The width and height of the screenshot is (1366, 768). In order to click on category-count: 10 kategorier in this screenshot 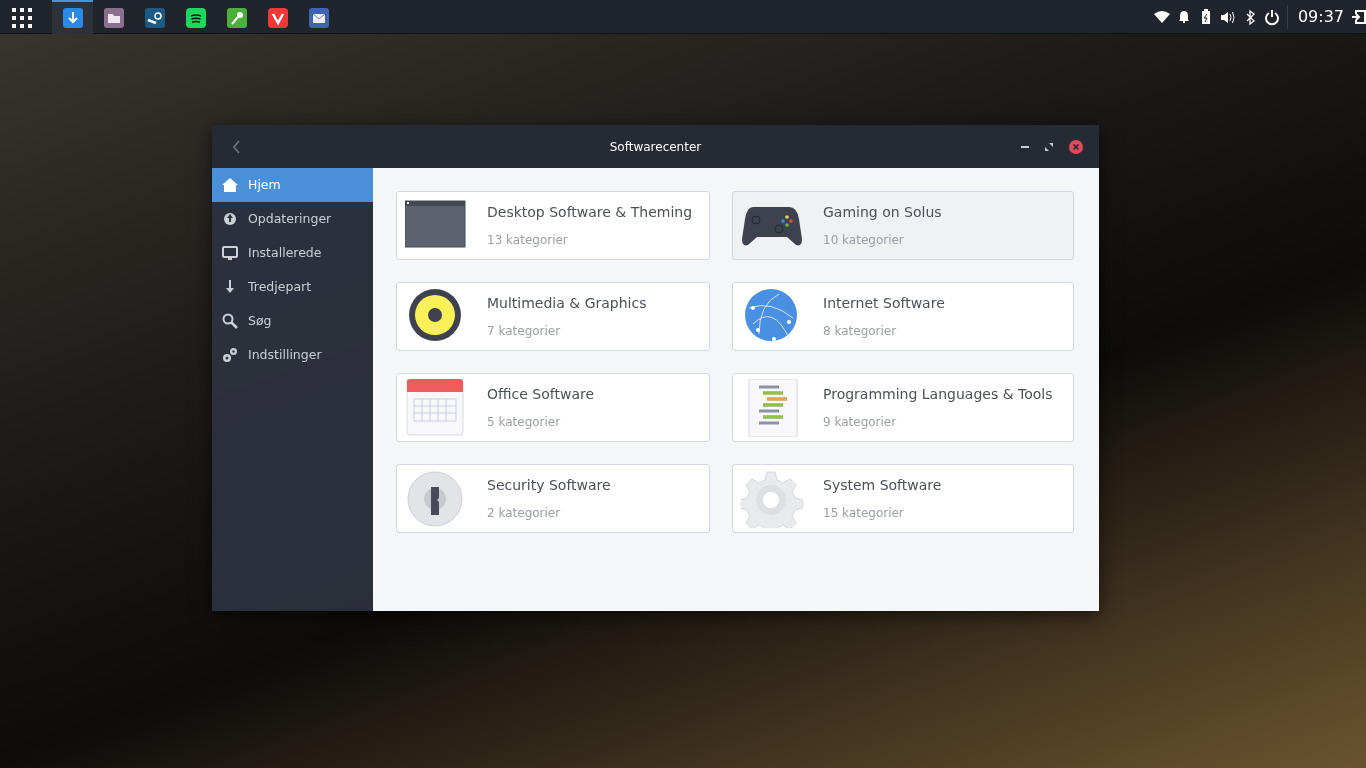, I will do `click(864, 240)`.